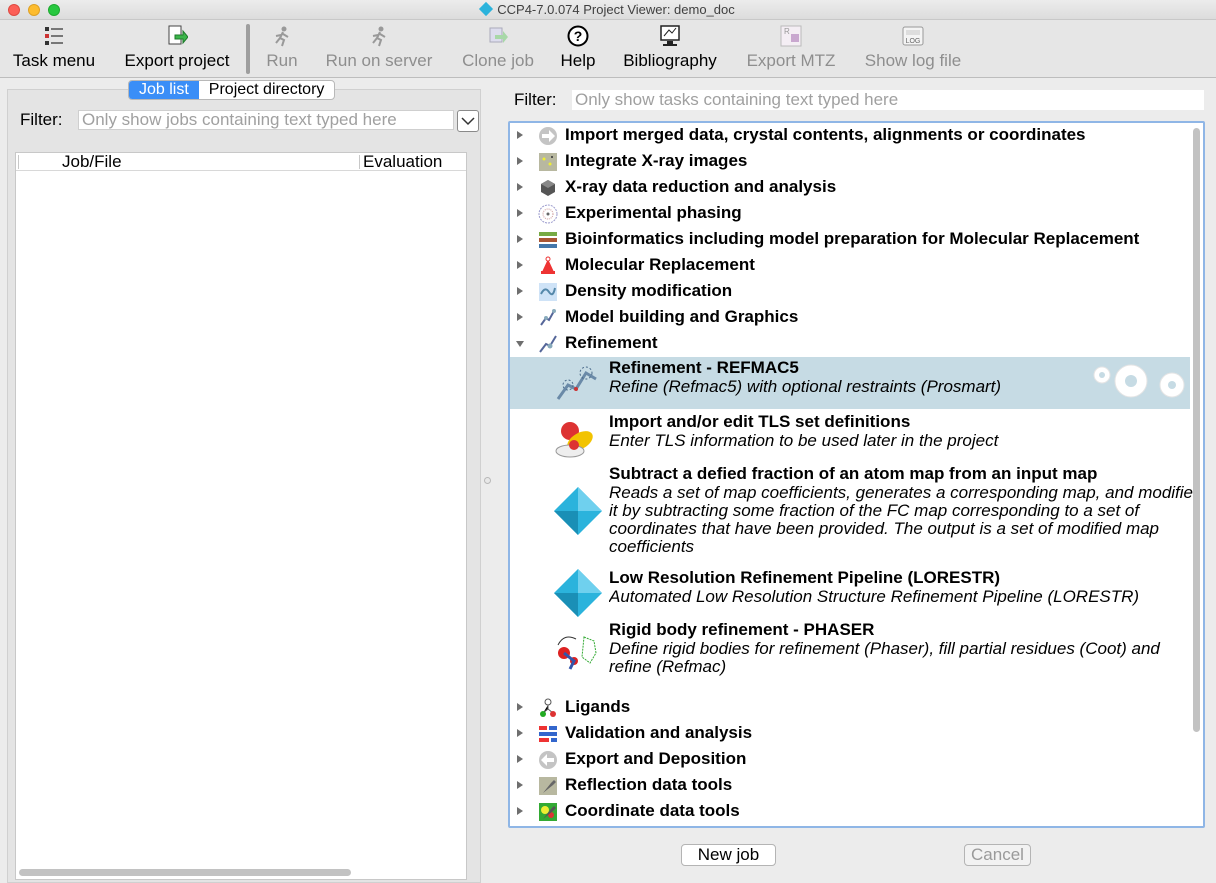  Describe the element at coordinates (850, 292) in the screenshot. I see `category-density-modification: Density modification` at that location.